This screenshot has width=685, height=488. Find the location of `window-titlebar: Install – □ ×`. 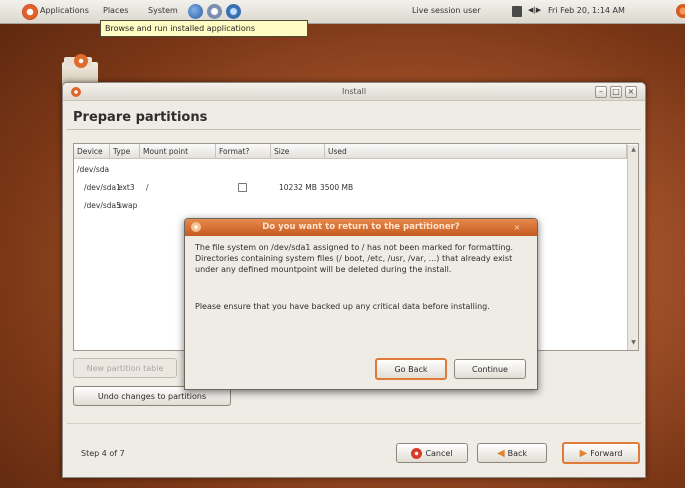

window-titlebar: Install – □ × is located at coordinates (354, 92).